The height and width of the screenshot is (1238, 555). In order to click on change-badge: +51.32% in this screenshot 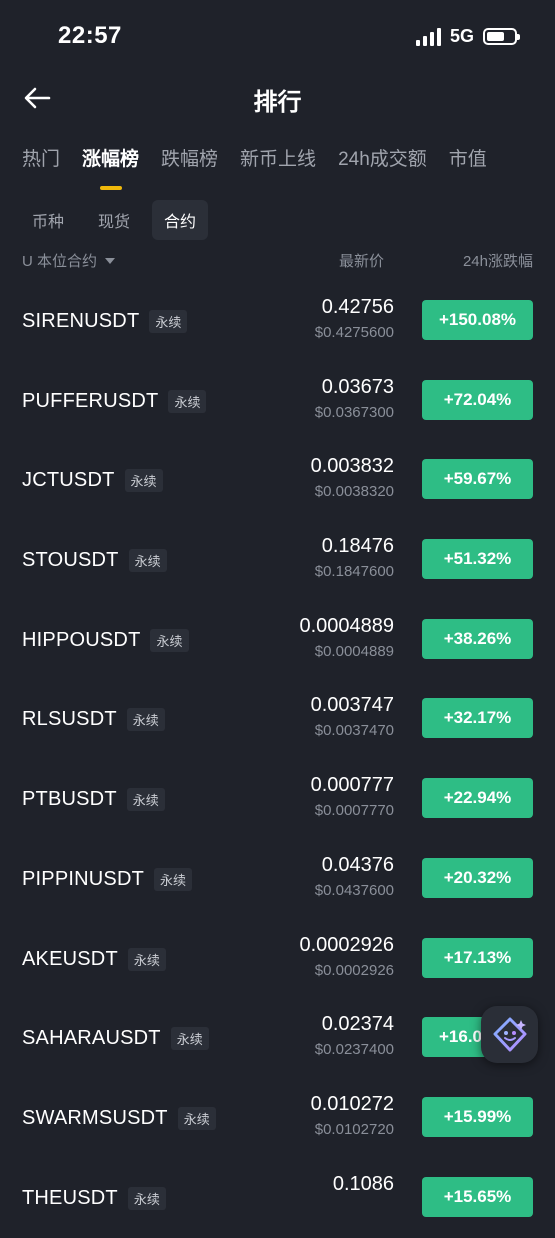, I will do `click(477, 559)`.